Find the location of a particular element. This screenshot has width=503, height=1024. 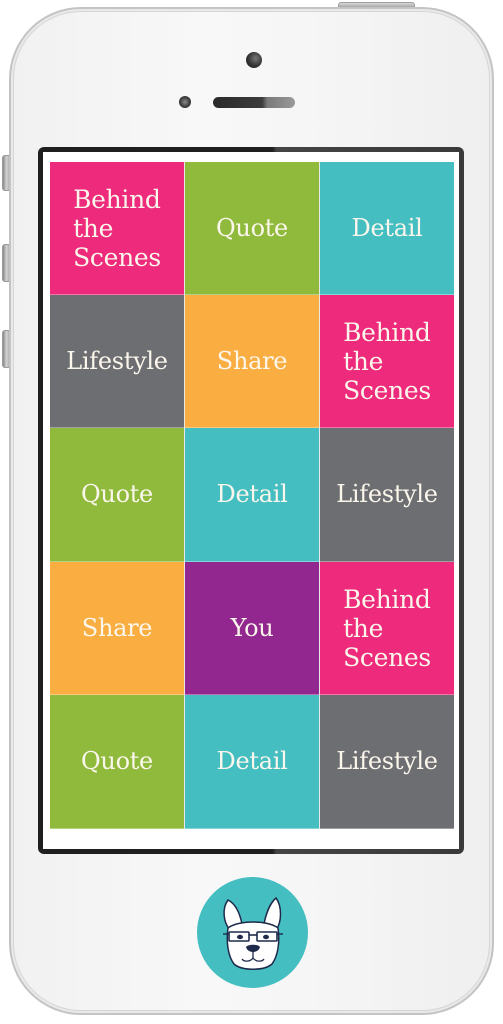

french-bulldog-with-glasses-icon is located at coordinates (252, 933).